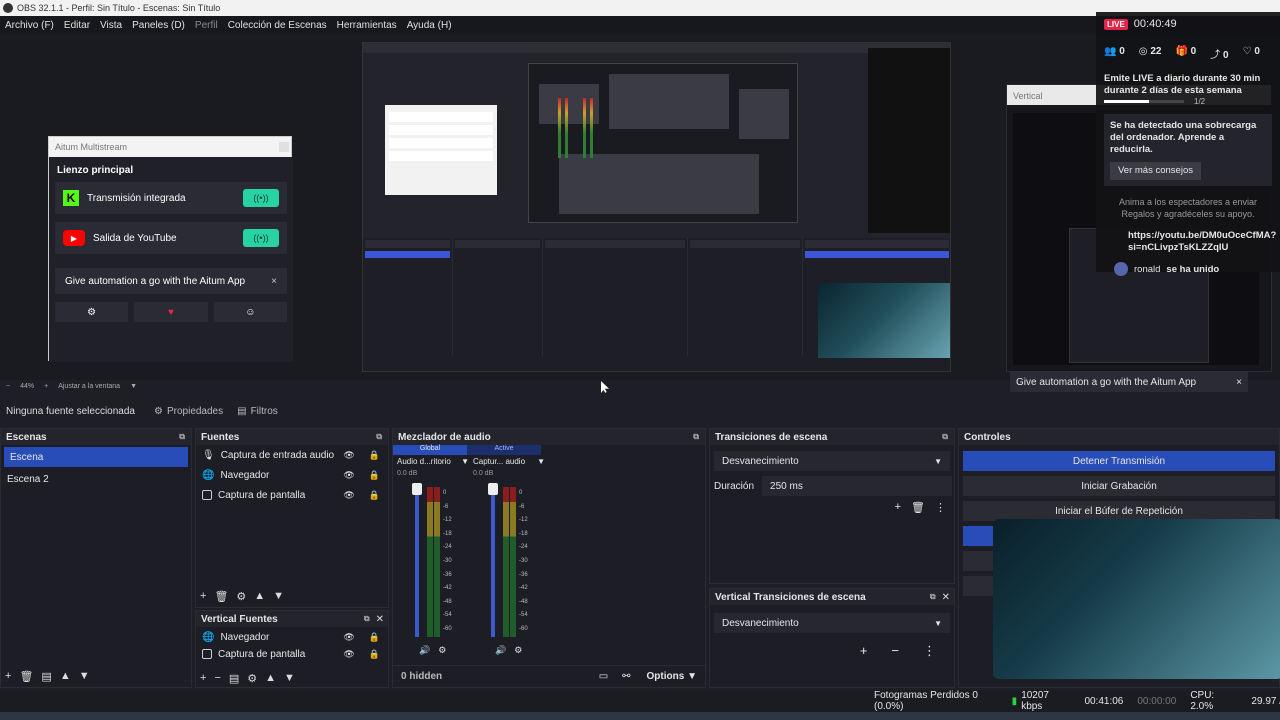  What do you see at coordinates (626, 676) in the screenshot?
I see `link-icon: ⚯` at bounding box center [626, 676].